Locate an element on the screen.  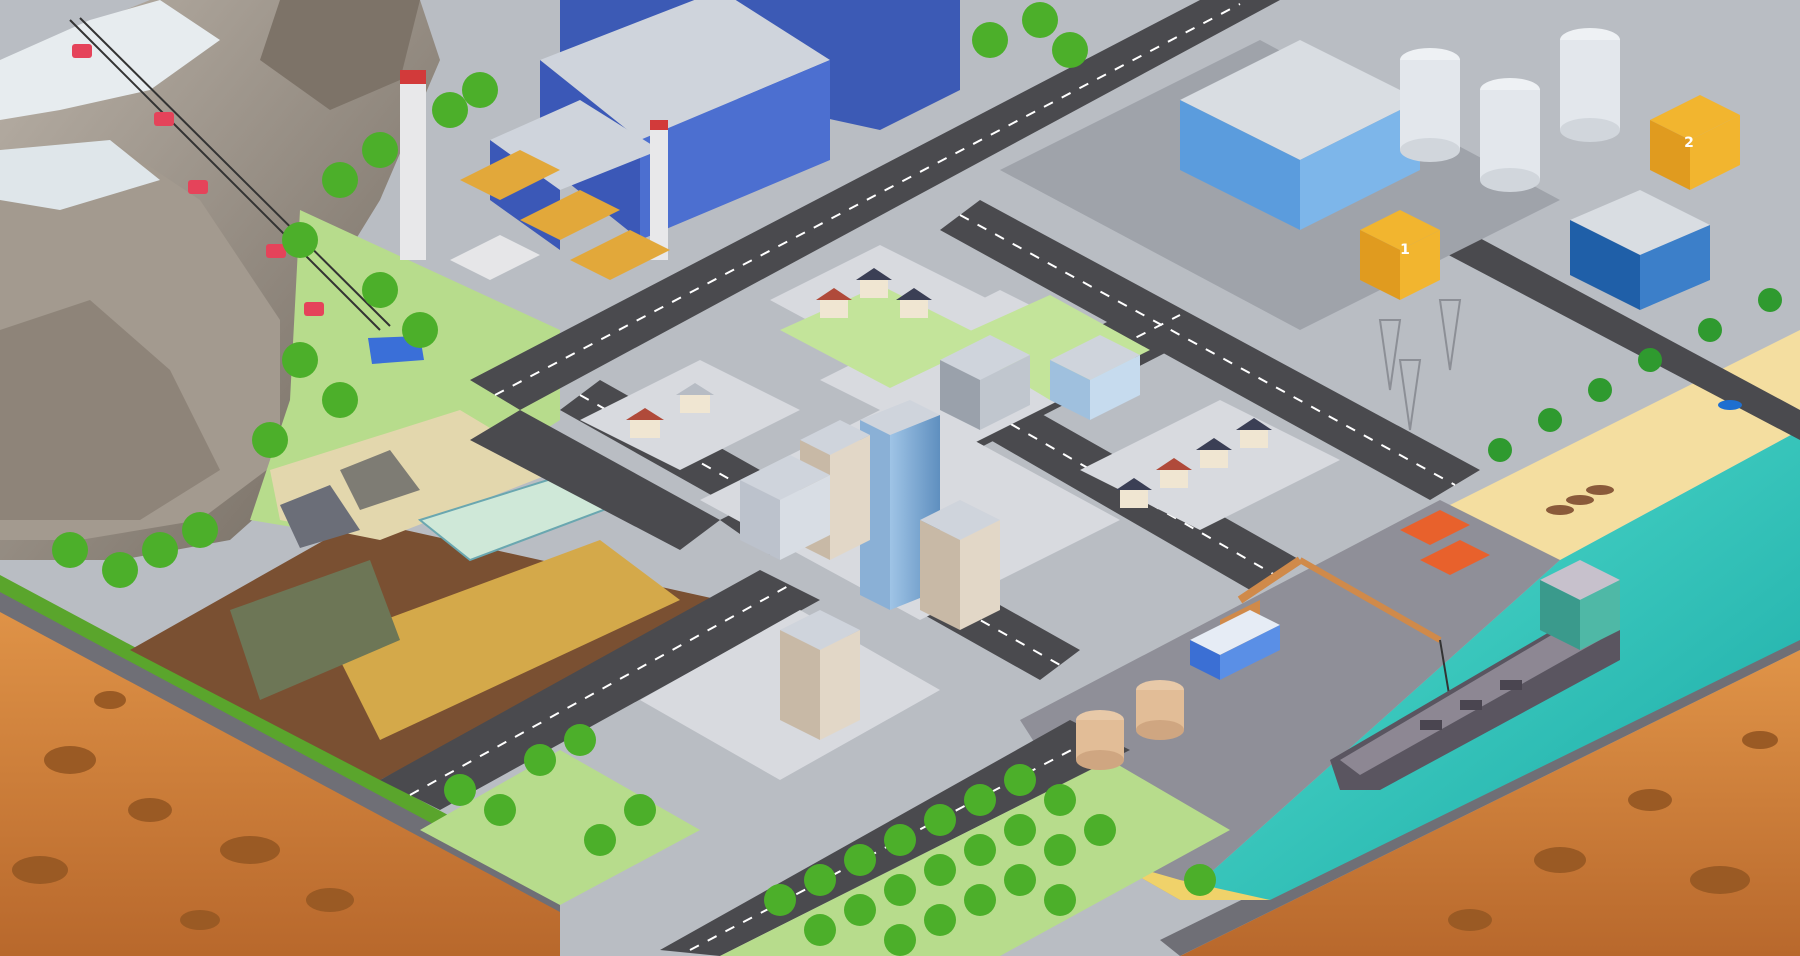
power-unit-1-label: 1 is located at coordinates (1405, 250).